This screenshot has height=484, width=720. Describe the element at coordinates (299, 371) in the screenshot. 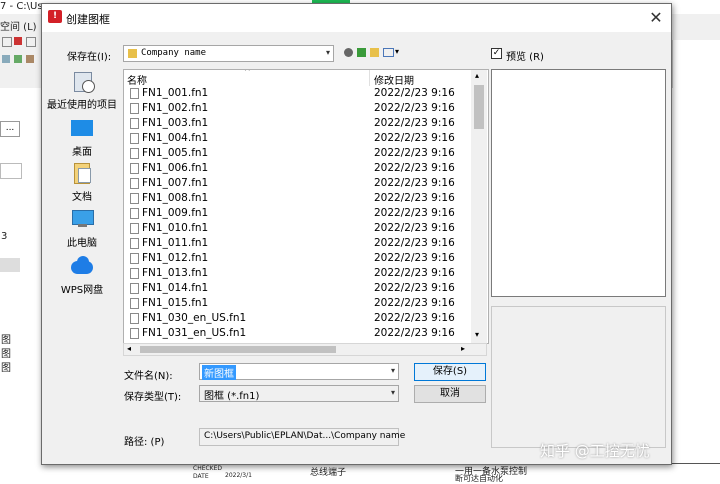

I see `filename-combo: 新图框 ▾` at that location.